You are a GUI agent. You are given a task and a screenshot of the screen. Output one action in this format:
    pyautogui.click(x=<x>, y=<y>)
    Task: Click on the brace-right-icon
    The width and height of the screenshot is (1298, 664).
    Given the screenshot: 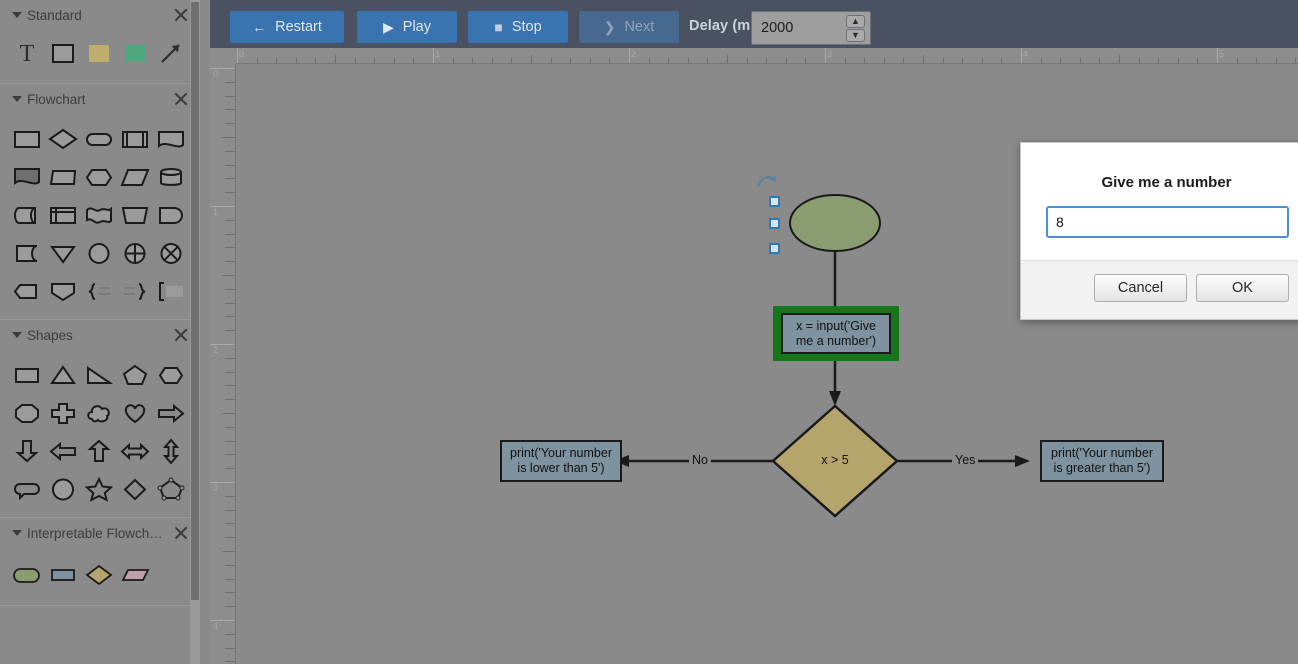 What is the action you would take?
    pyautogui.click(x=99, y=290)
    